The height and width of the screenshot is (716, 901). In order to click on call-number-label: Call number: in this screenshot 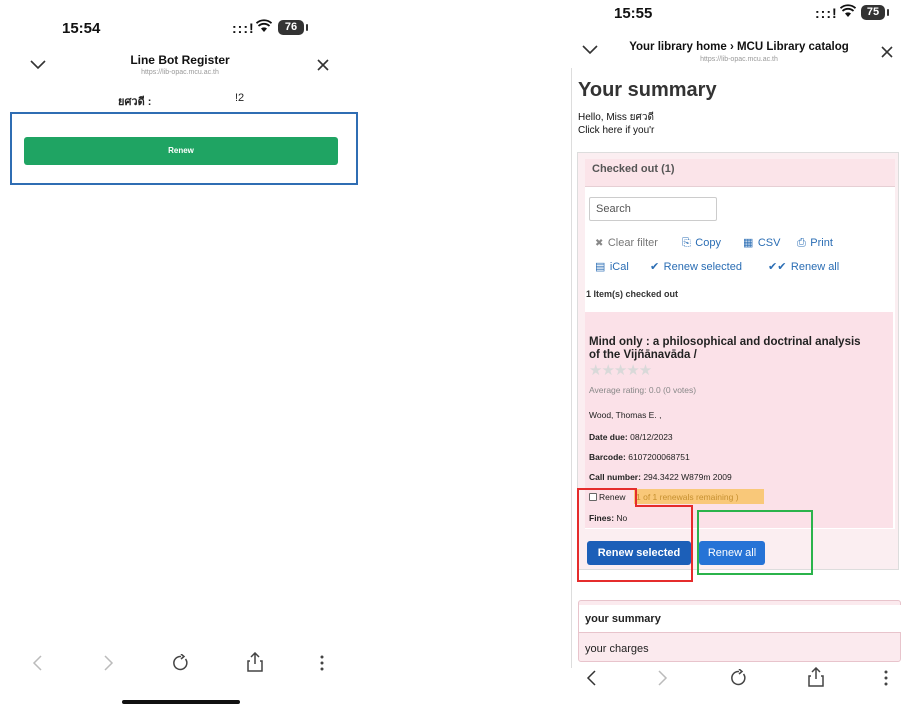, I will do `click(615, 477)`.